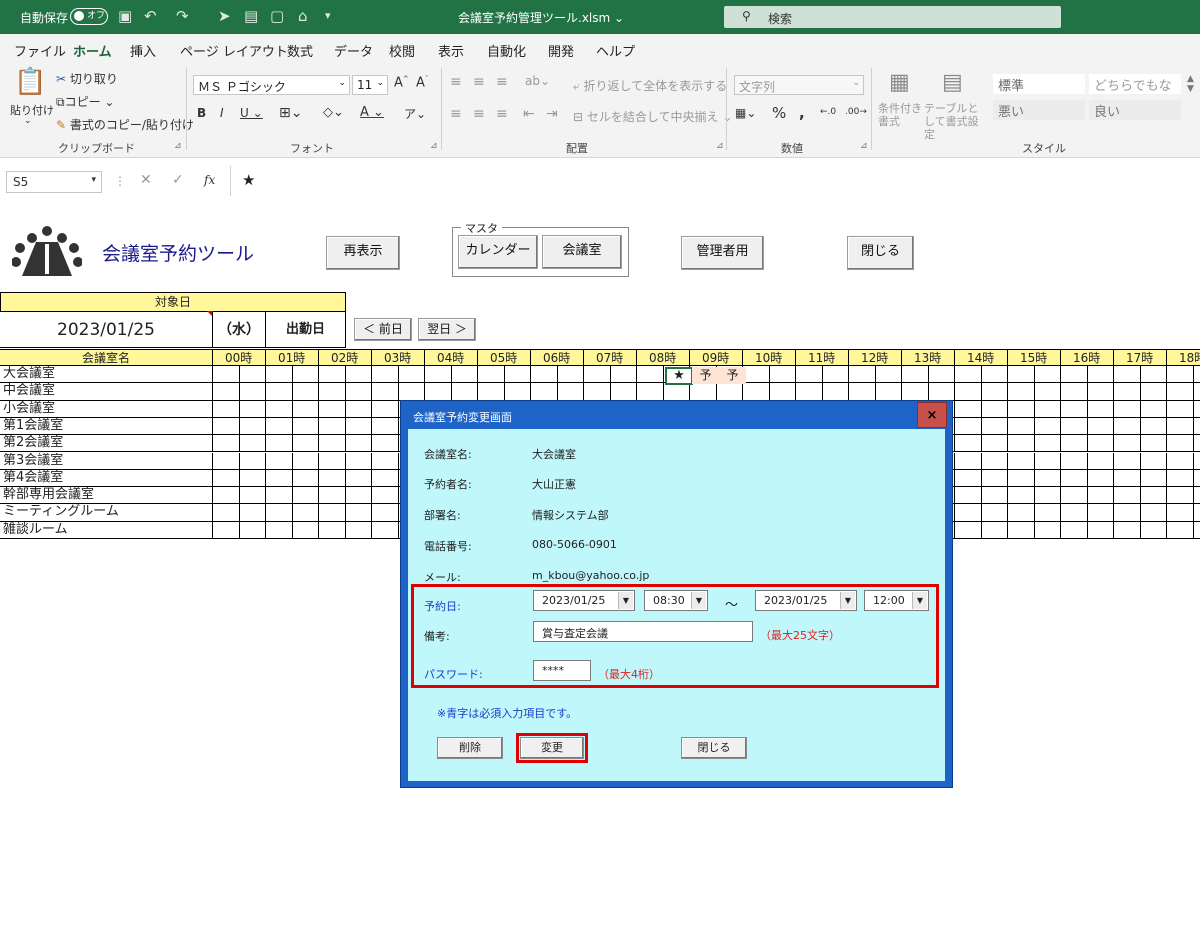 Image resolution: width=1200 pixels, height=949 pixels. Describe the element at coordinates (1039, 84) in the screenshot. I see `style-normal: 標準` at that location.